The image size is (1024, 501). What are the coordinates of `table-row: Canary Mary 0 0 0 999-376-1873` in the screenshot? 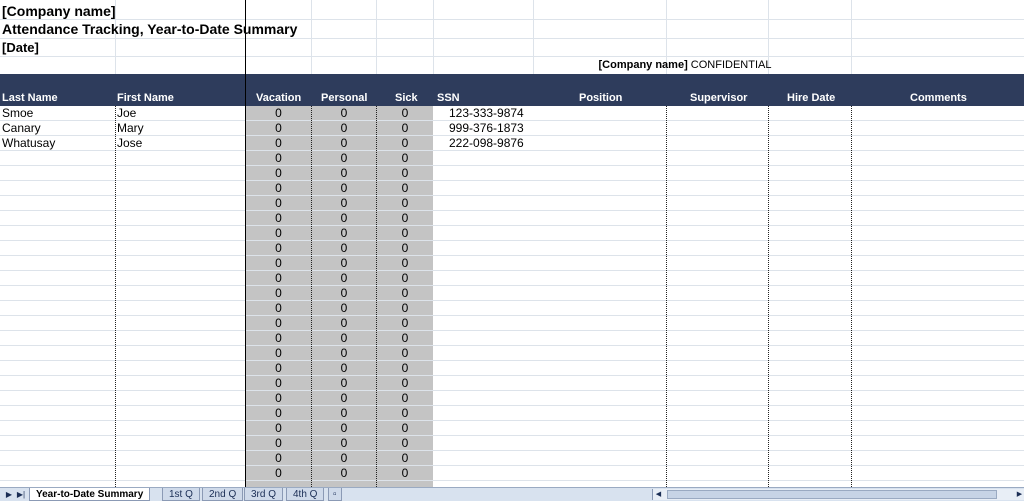 It's located at (512, 128).